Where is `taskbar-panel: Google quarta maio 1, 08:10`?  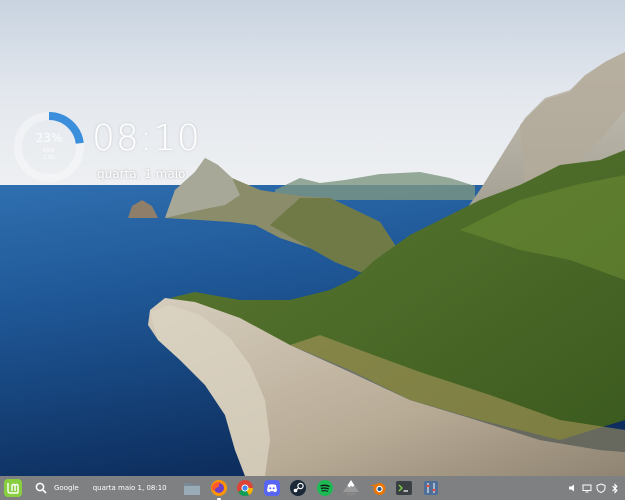
taskbar-panel: Google quarta maio 1, 08:10 is located at coordinates (312, 488).